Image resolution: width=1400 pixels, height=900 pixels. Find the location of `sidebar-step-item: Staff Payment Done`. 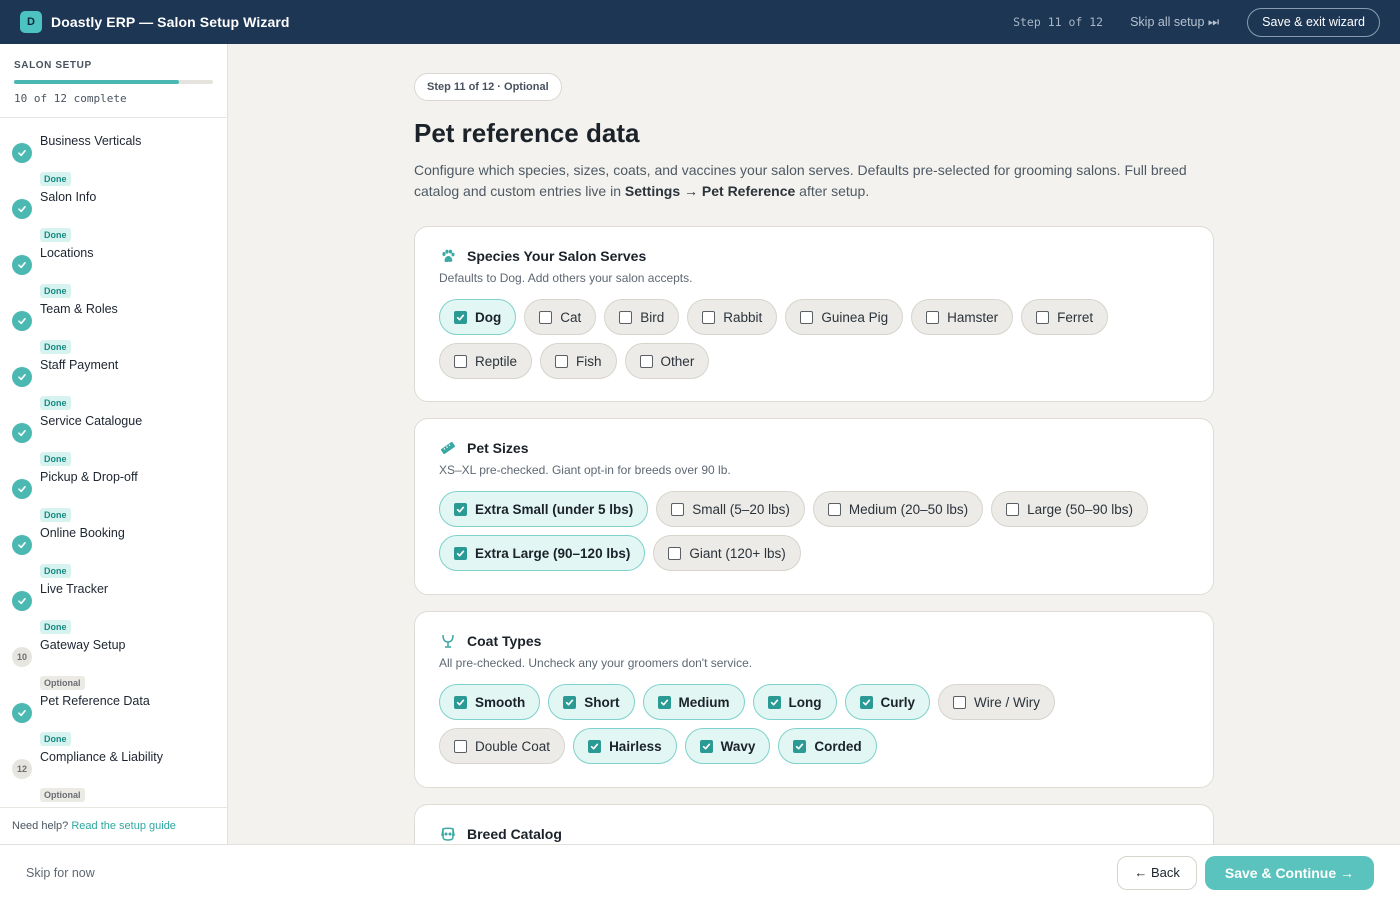

sidebar-step-item: Staff Payment Done is located at coordinates (113, 380).